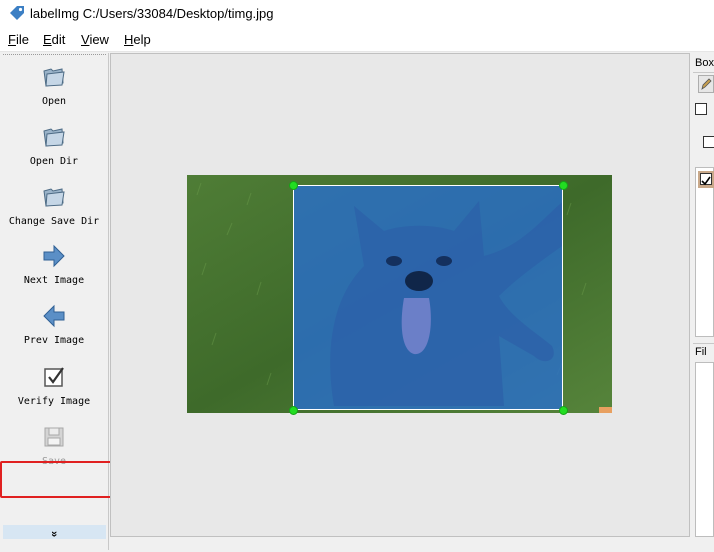  What do you see at coordinates (293, 410) in the screenshot?
I see `bbox-handle-bottom-left` at bounding box center [293, 410].